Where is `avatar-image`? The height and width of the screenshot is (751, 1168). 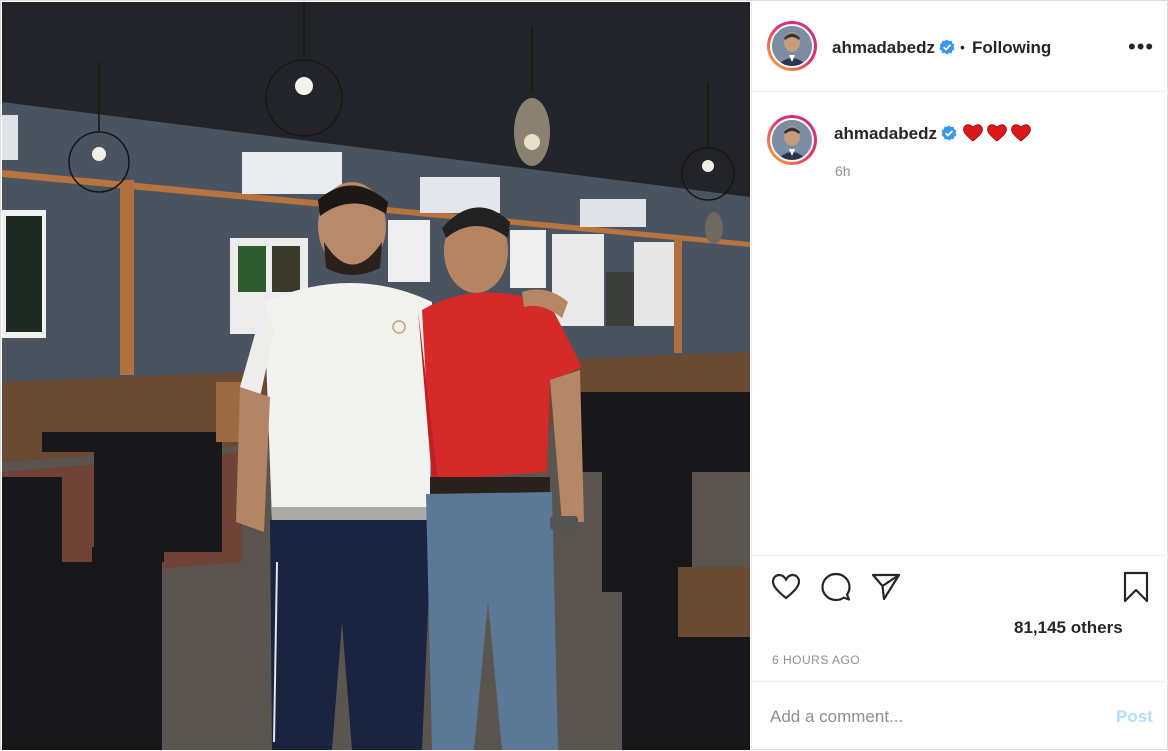 avatar-image is located at coordinates (792, 46).